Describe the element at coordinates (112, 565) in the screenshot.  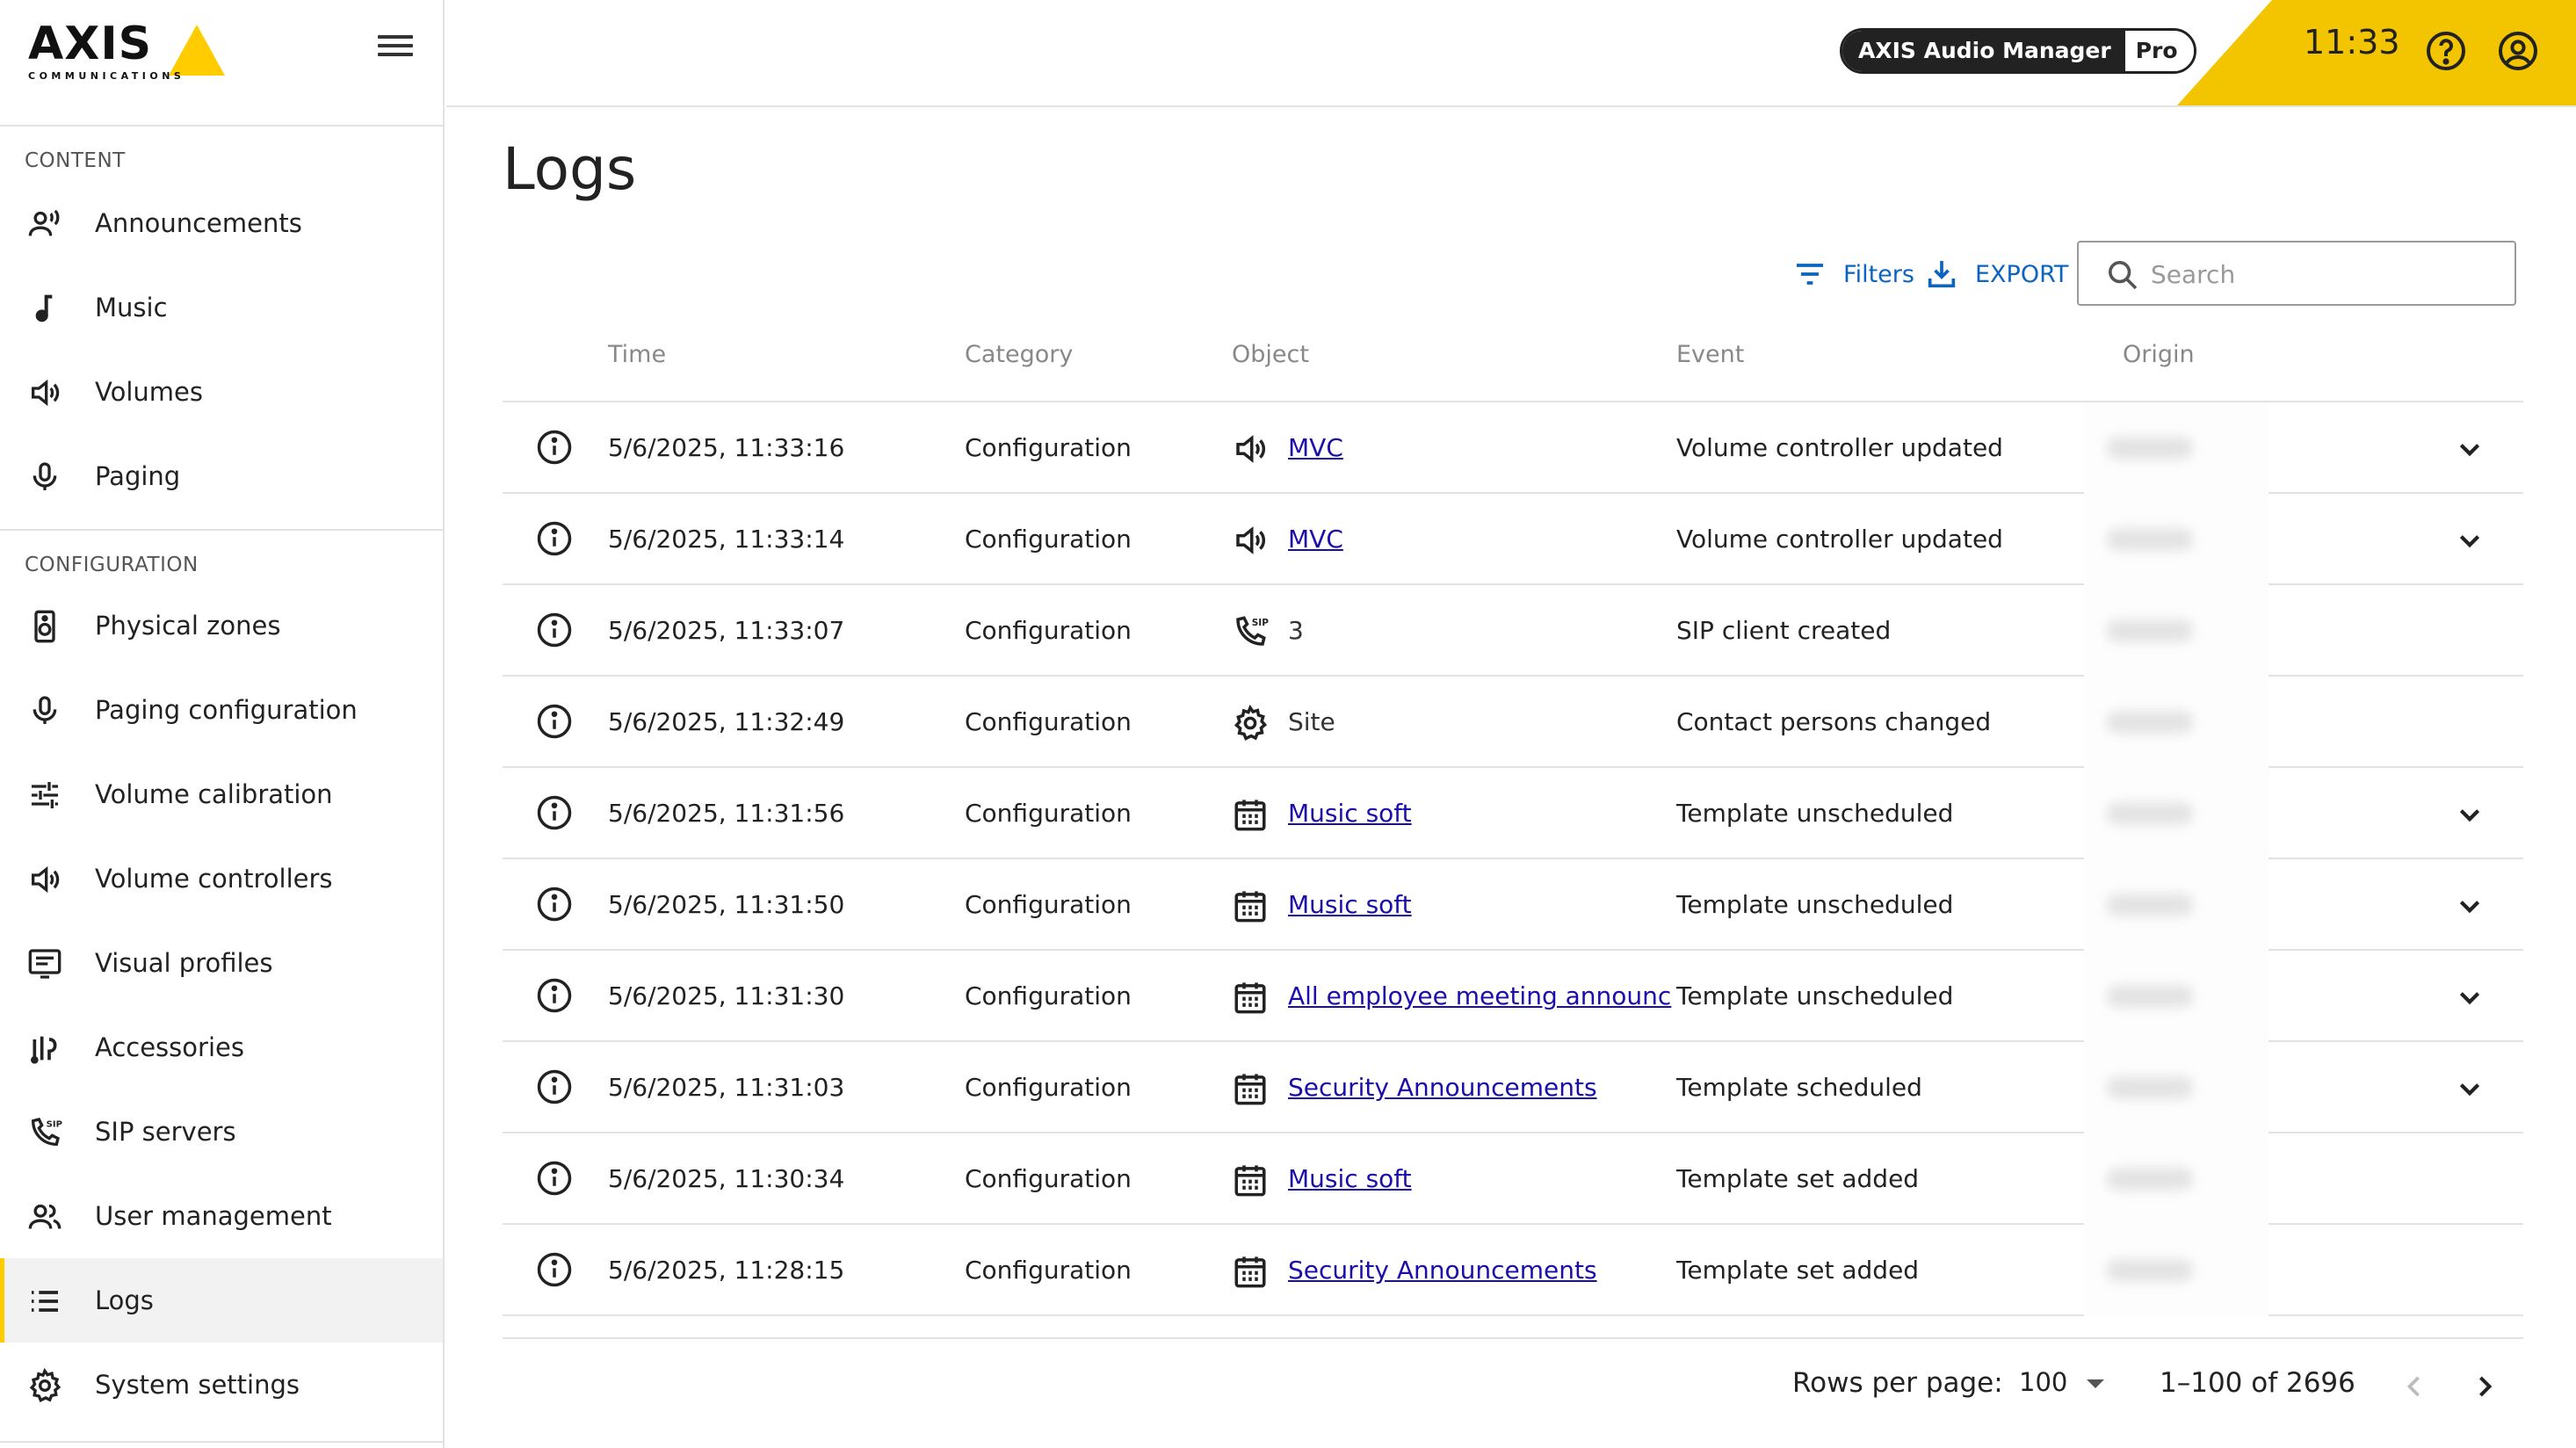
I see `configuration-section-label: CONFIGURATION` at that location.